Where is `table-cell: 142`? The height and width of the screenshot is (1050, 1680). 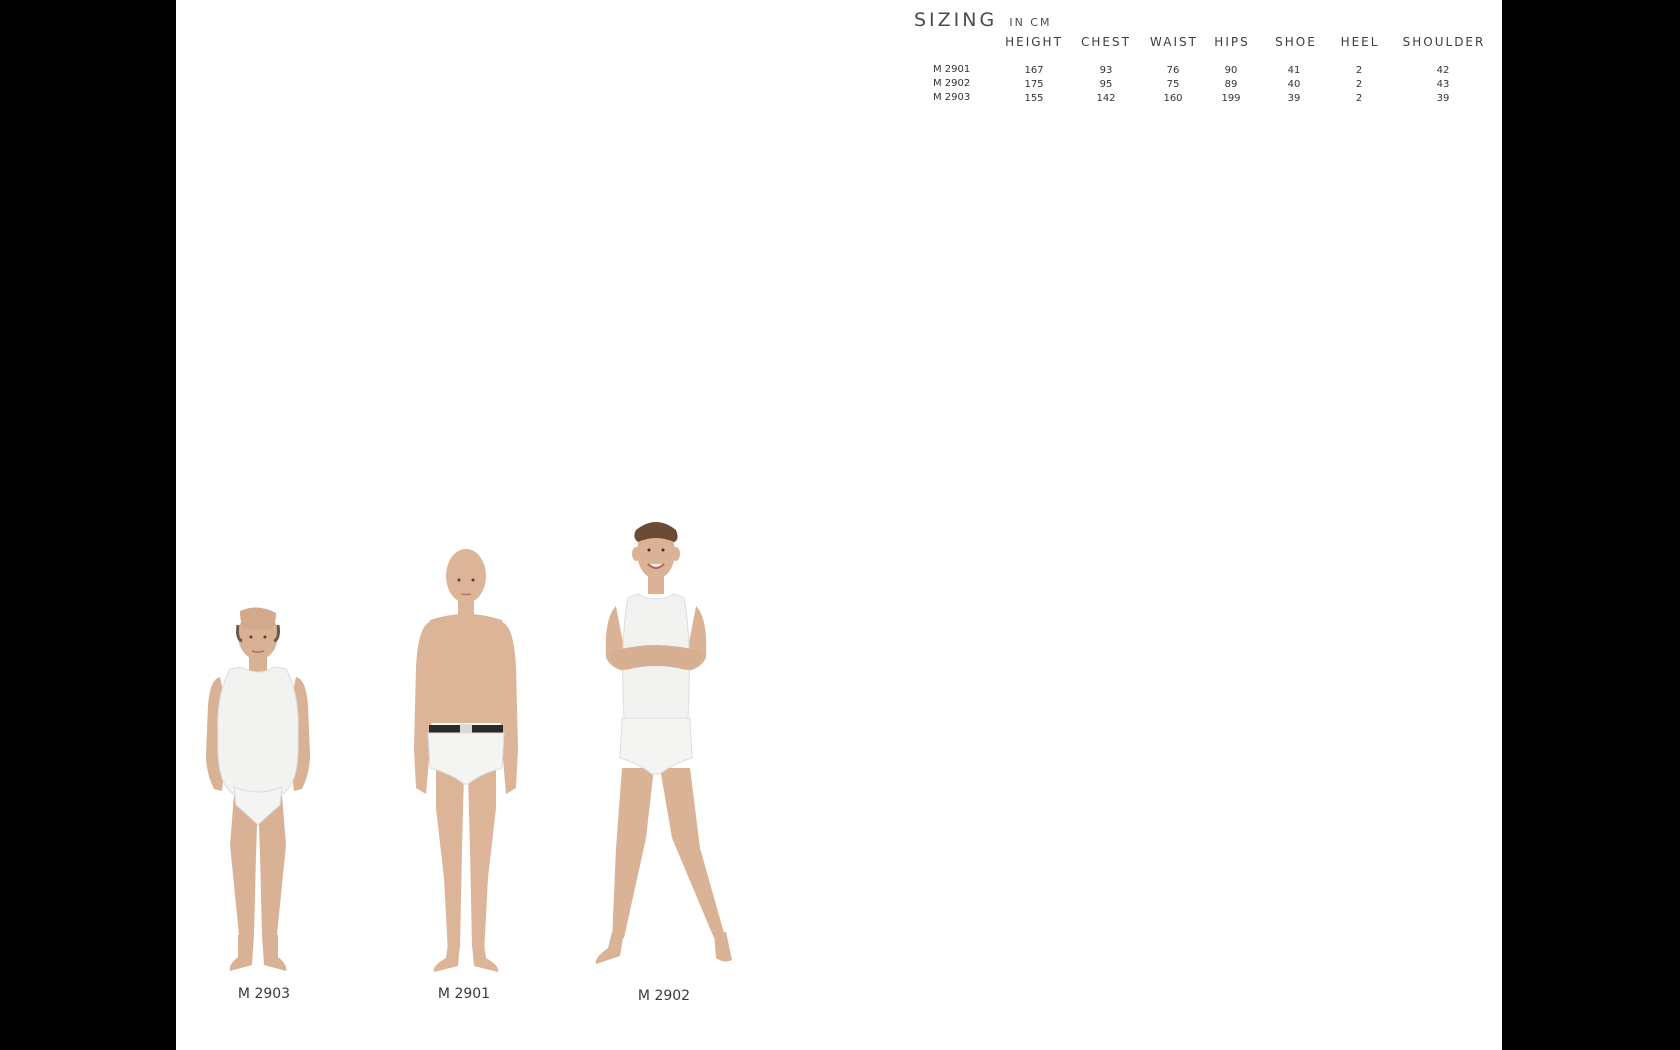 table-cell: 142 is located at coordinates (1106, 98).